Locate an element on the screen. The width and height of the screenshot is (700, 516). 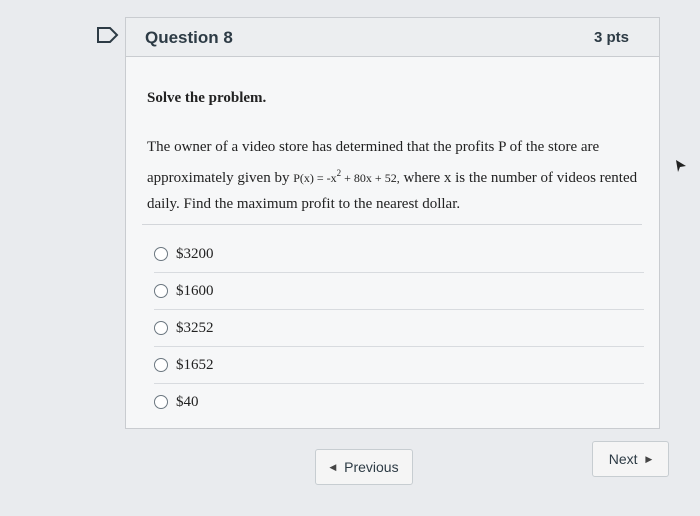
next-label: Next is located at coordinates (623, 459).